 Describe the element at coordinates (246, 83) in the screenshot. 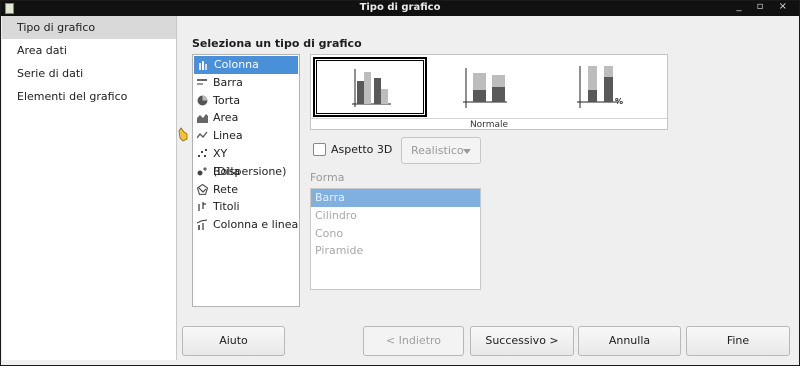

I see `chart-type-bar: Barra` at that location.